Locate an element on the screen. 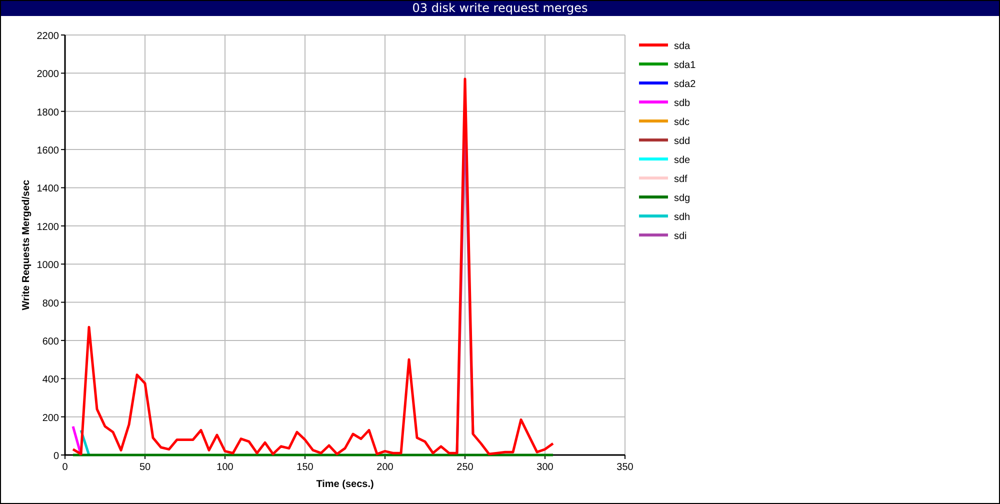 This screenshot has width=1000, height=504. legend-label: sdf is located at coordinates (681, 179).